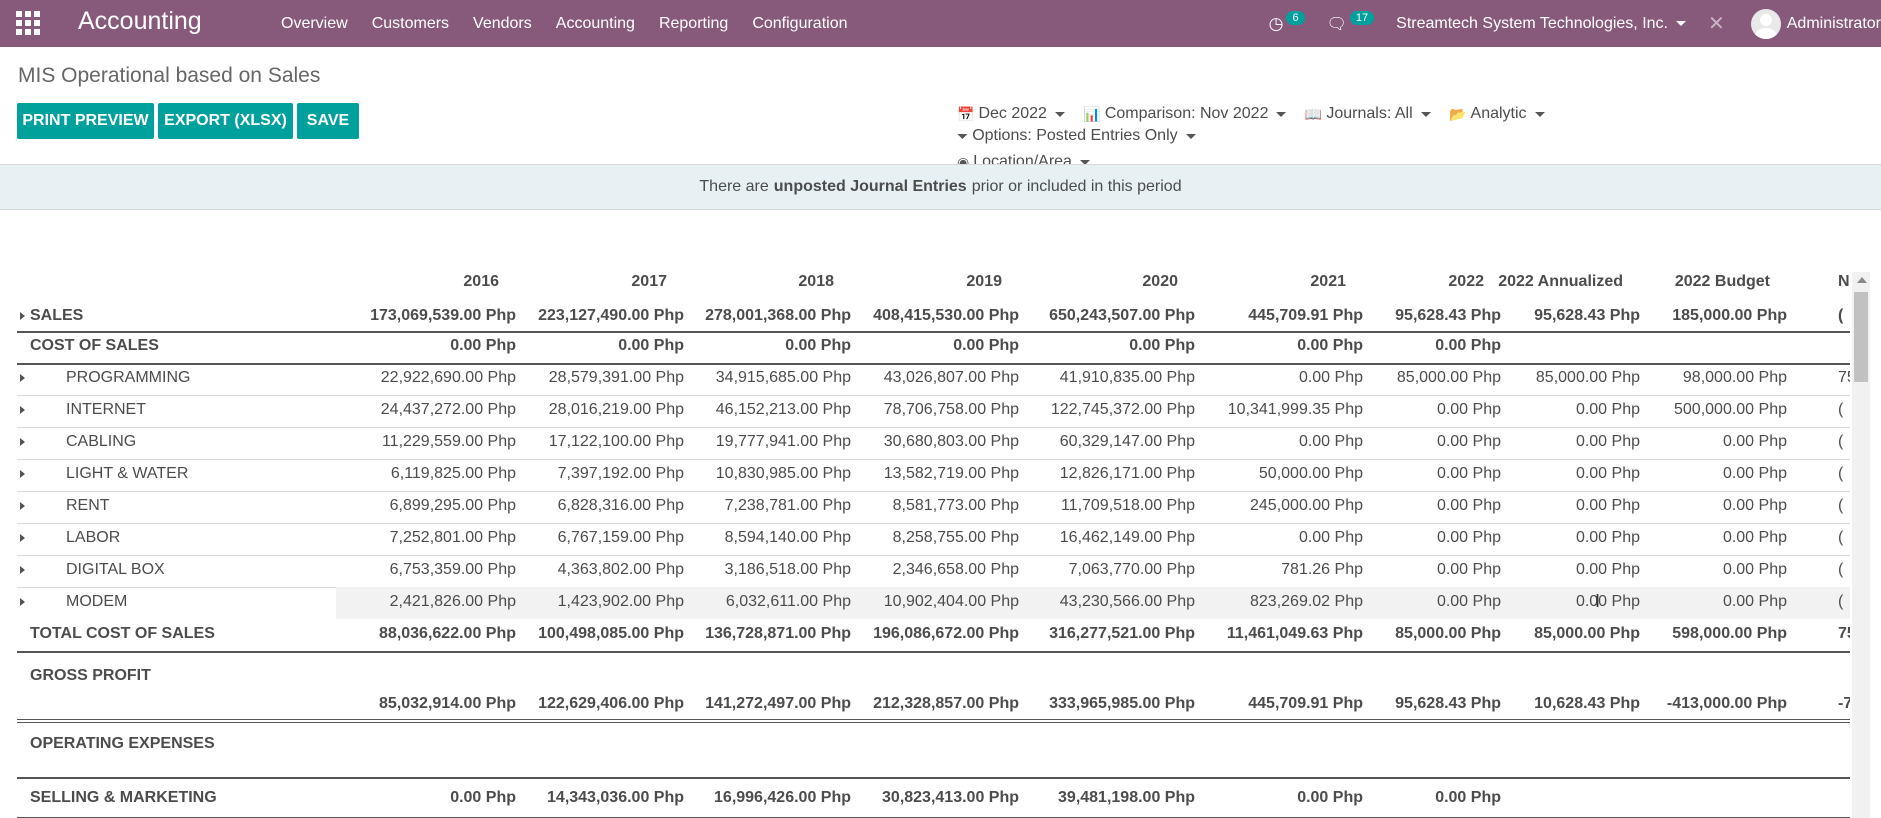  Describe the element at coordinates (1092, 113) in the screenshot. I see `bar-chart-icon: 📊` at that location.